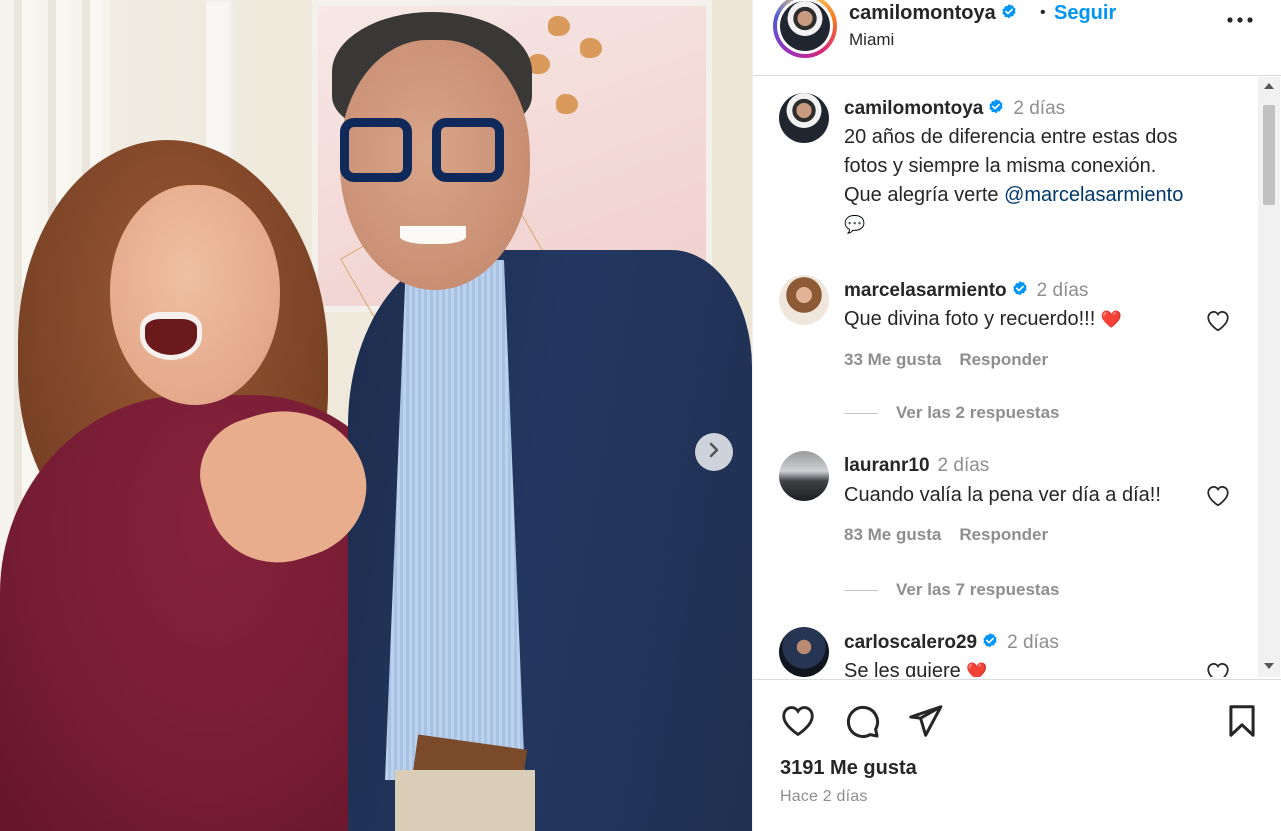 This screenshot has height=831, width=1281. What do you see at coordinates (1269, 377) in the screenshot?
I see `comments-scrollbar` at bounding box center [1269, 377].